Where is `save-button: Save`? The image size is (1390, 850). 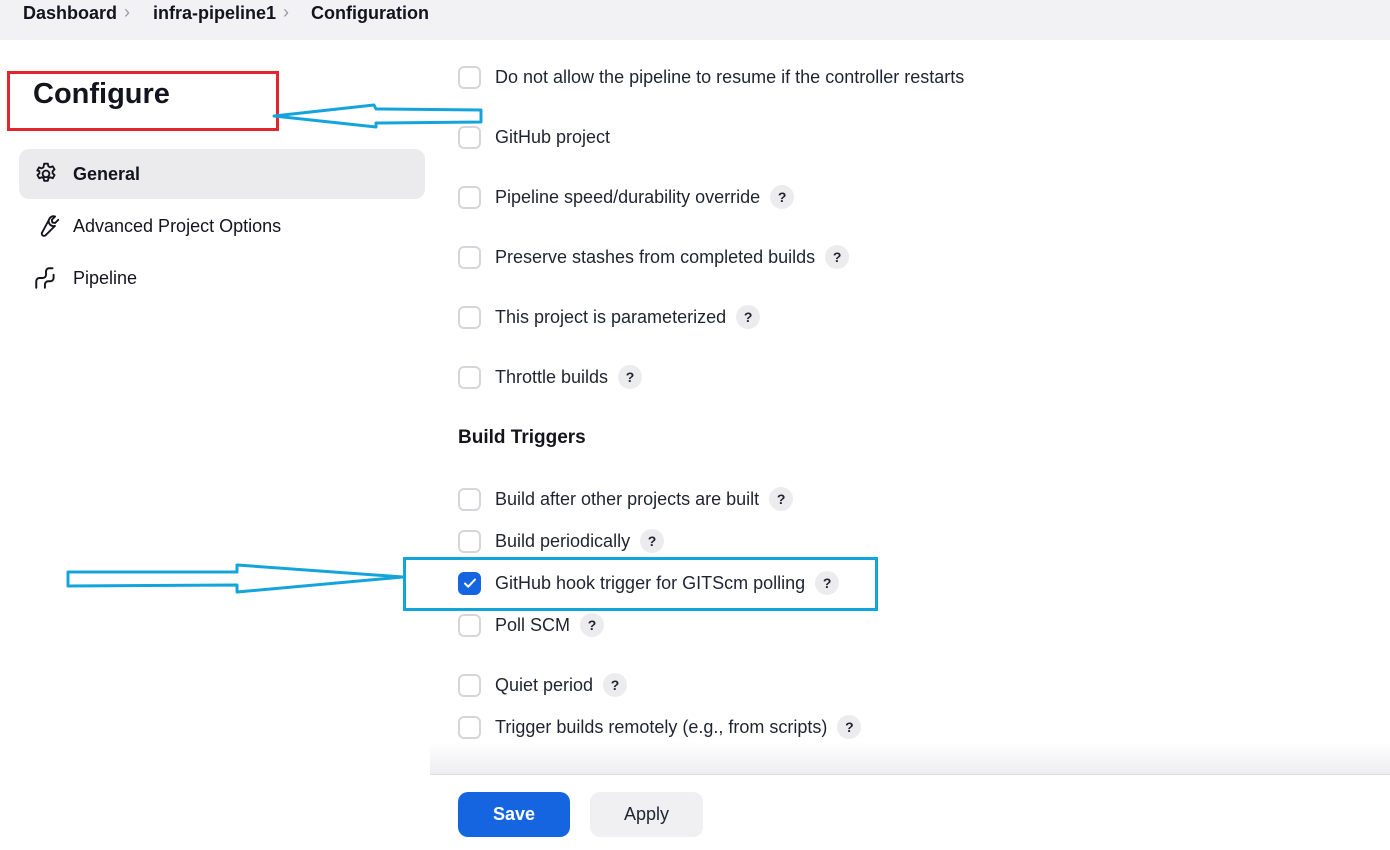 save-button: Save is located at coordinates (514, 814).